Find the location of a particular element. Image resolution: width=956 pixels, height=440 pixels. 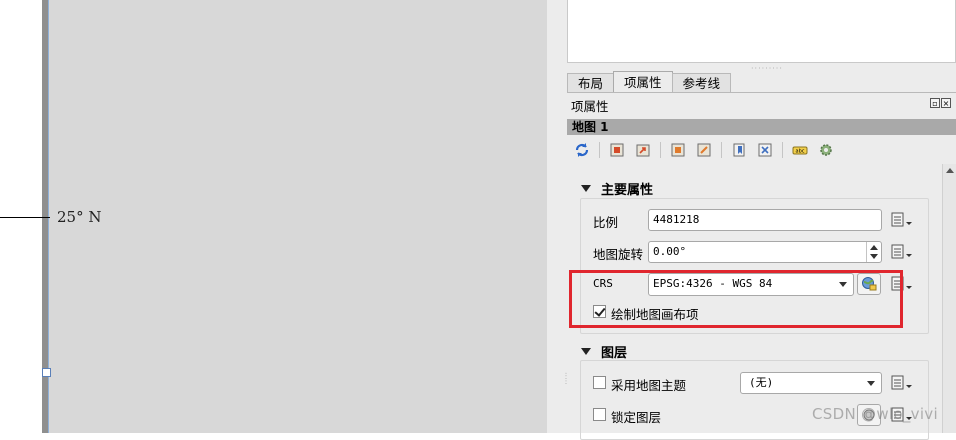

splitter-handle: ········· is located at coordinates (767, 68).